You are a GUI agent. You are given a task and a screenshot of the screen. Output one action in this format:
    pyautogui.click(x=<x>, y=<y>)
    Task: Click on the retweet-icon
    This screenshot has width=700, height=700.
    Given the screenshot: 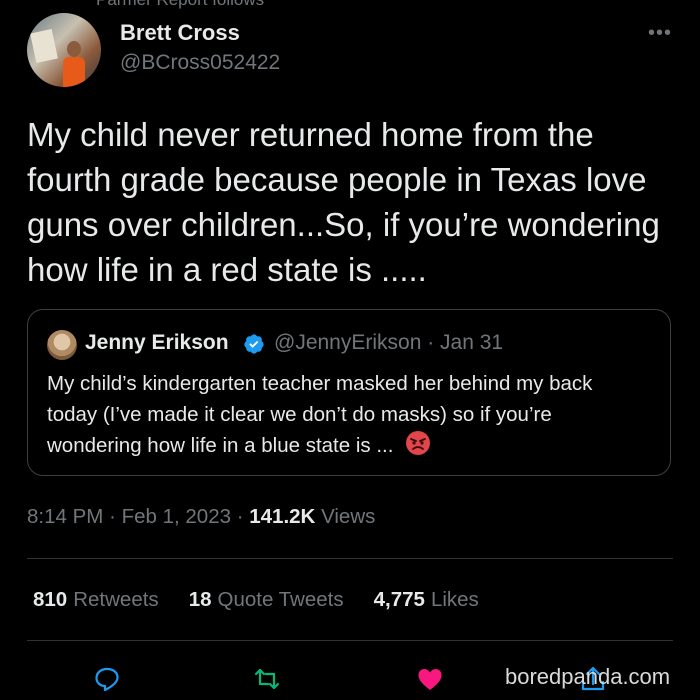 What is the action you would take?
    pyautogui.click(x=267, y=679)
    